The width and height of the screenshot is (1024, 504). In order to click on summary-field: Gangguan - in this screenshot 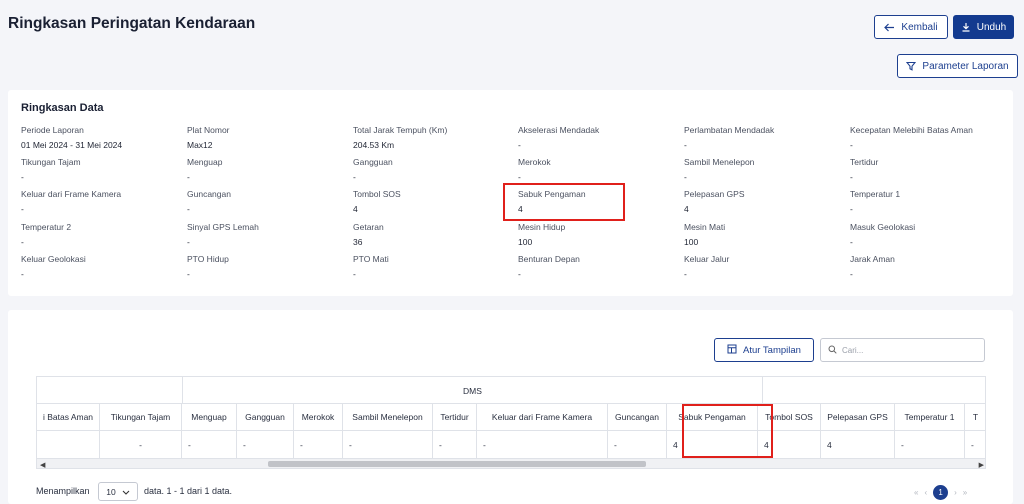, I will do `click(433, 170)`.